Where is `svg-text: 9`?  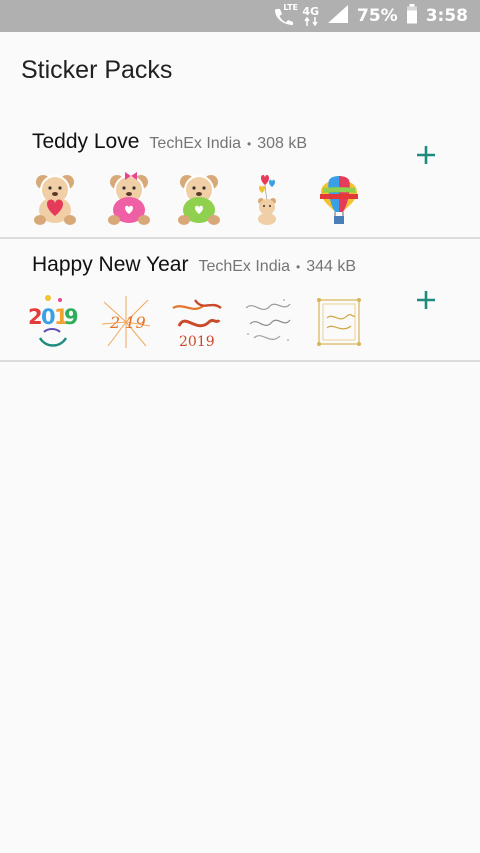
svg-text: 9 is located at coordinates (71, 317).